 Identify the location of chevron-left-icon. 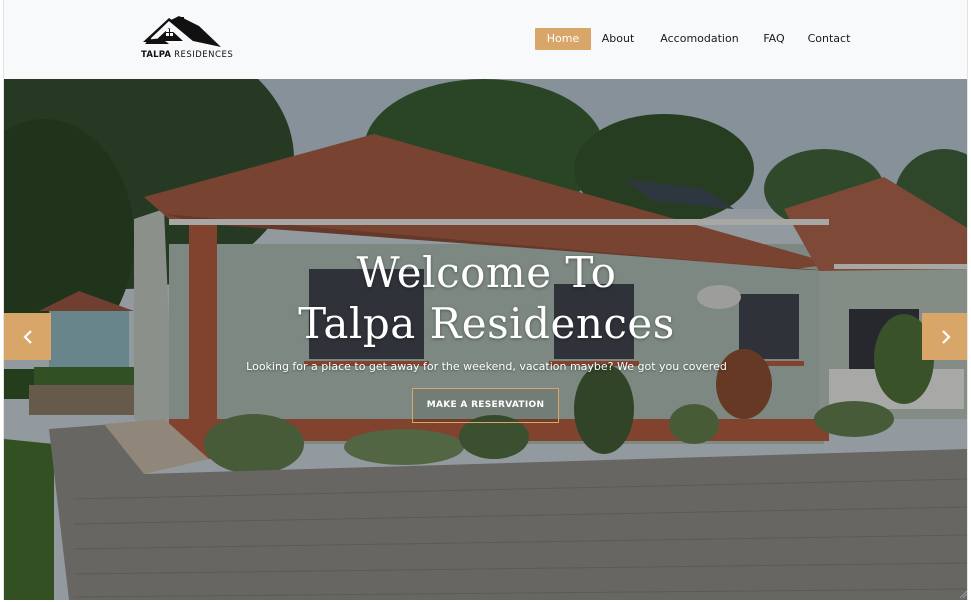
(27, 336).